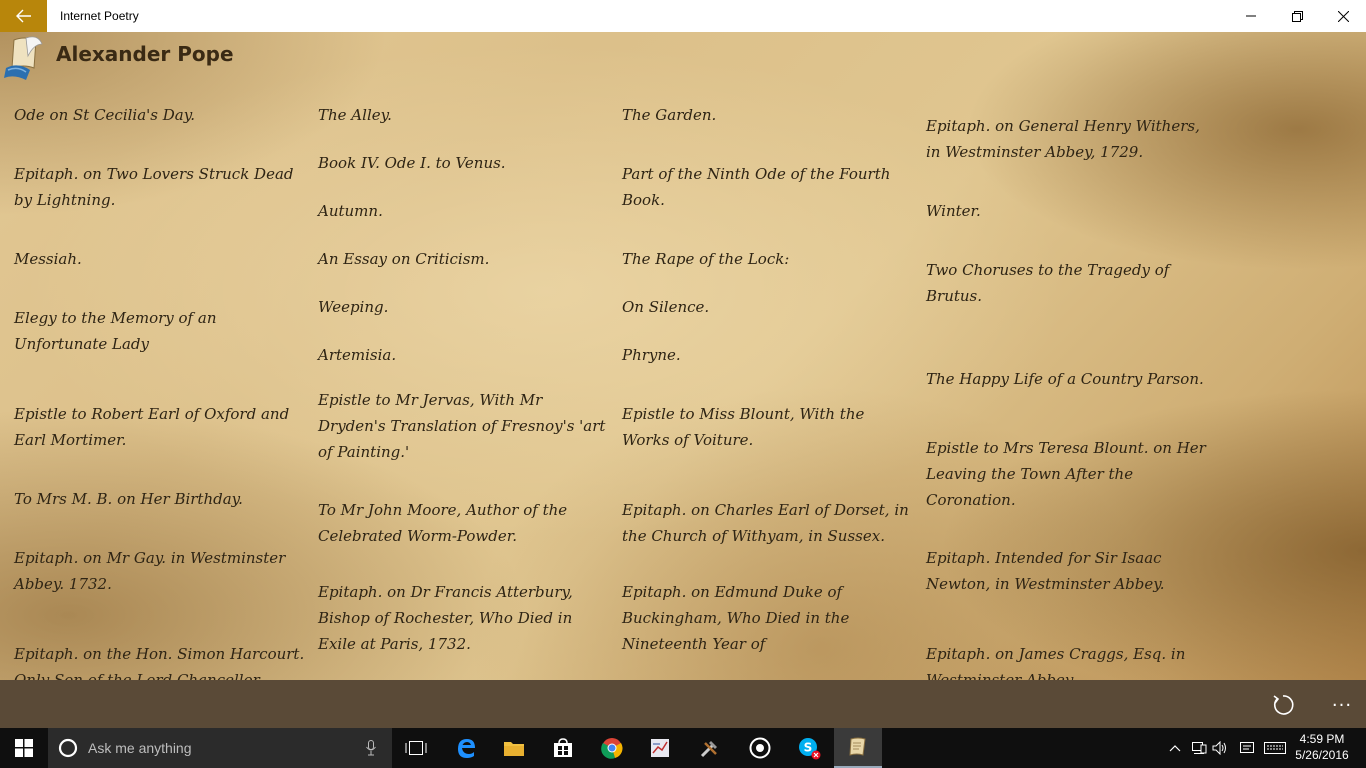 This screenshot has width=1366, height=768. I want to click on poem-link: Book IV. Ode I. to Venus., so click(464, 163).